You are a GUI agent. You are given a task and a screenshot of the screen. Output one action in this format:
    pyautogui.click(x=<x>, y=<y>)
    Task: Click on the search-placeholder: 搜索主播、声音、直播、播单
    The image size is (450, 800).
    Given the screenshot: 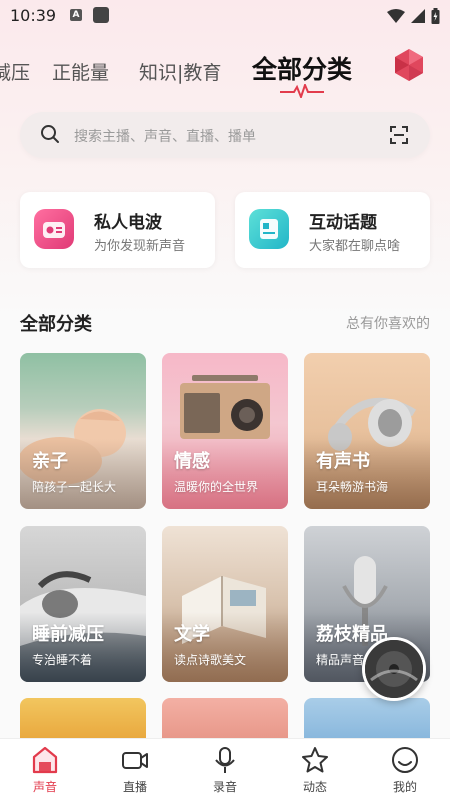 What is the action you would take?
    pyautogui.click(x=165, y=137)
    